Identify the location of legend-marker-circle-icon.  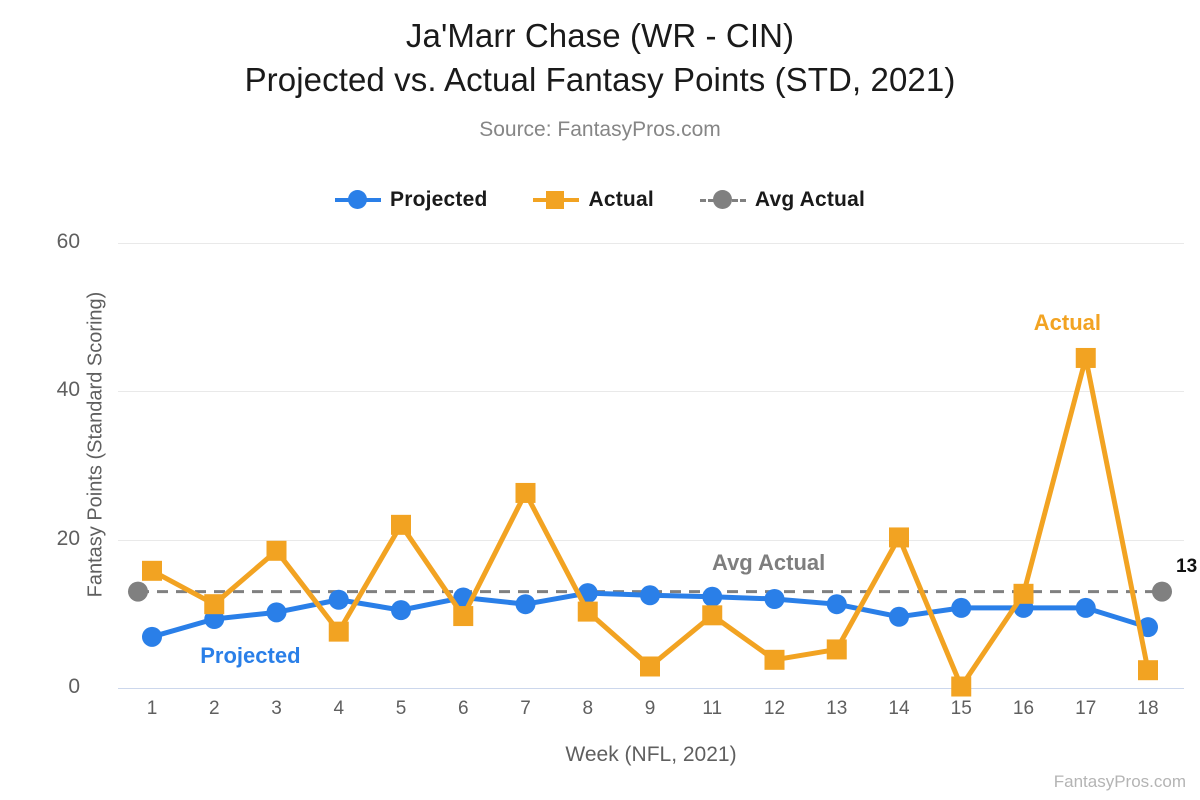
(357, 200).